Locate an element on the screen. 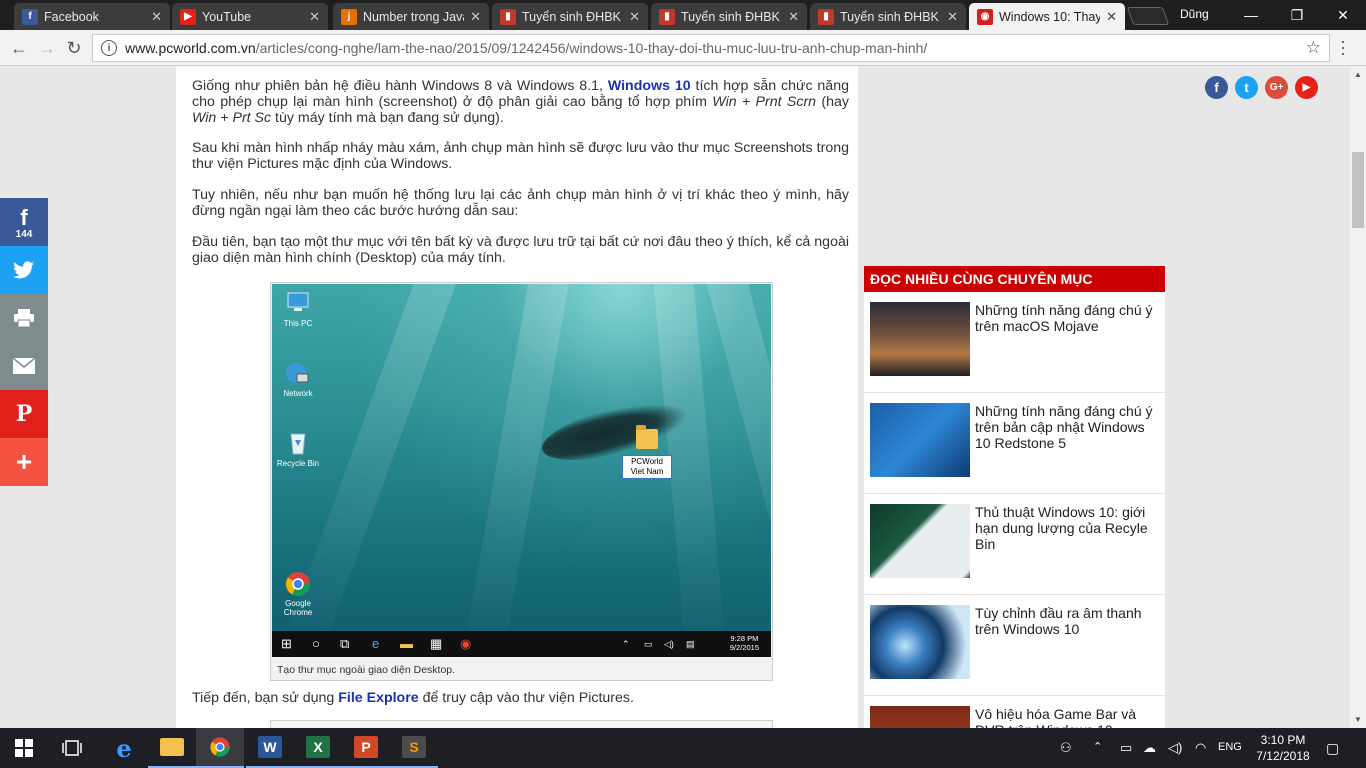 The width and height of the screenshot is (1366, 768). task-view-icon is located at coordinates (72, 748).